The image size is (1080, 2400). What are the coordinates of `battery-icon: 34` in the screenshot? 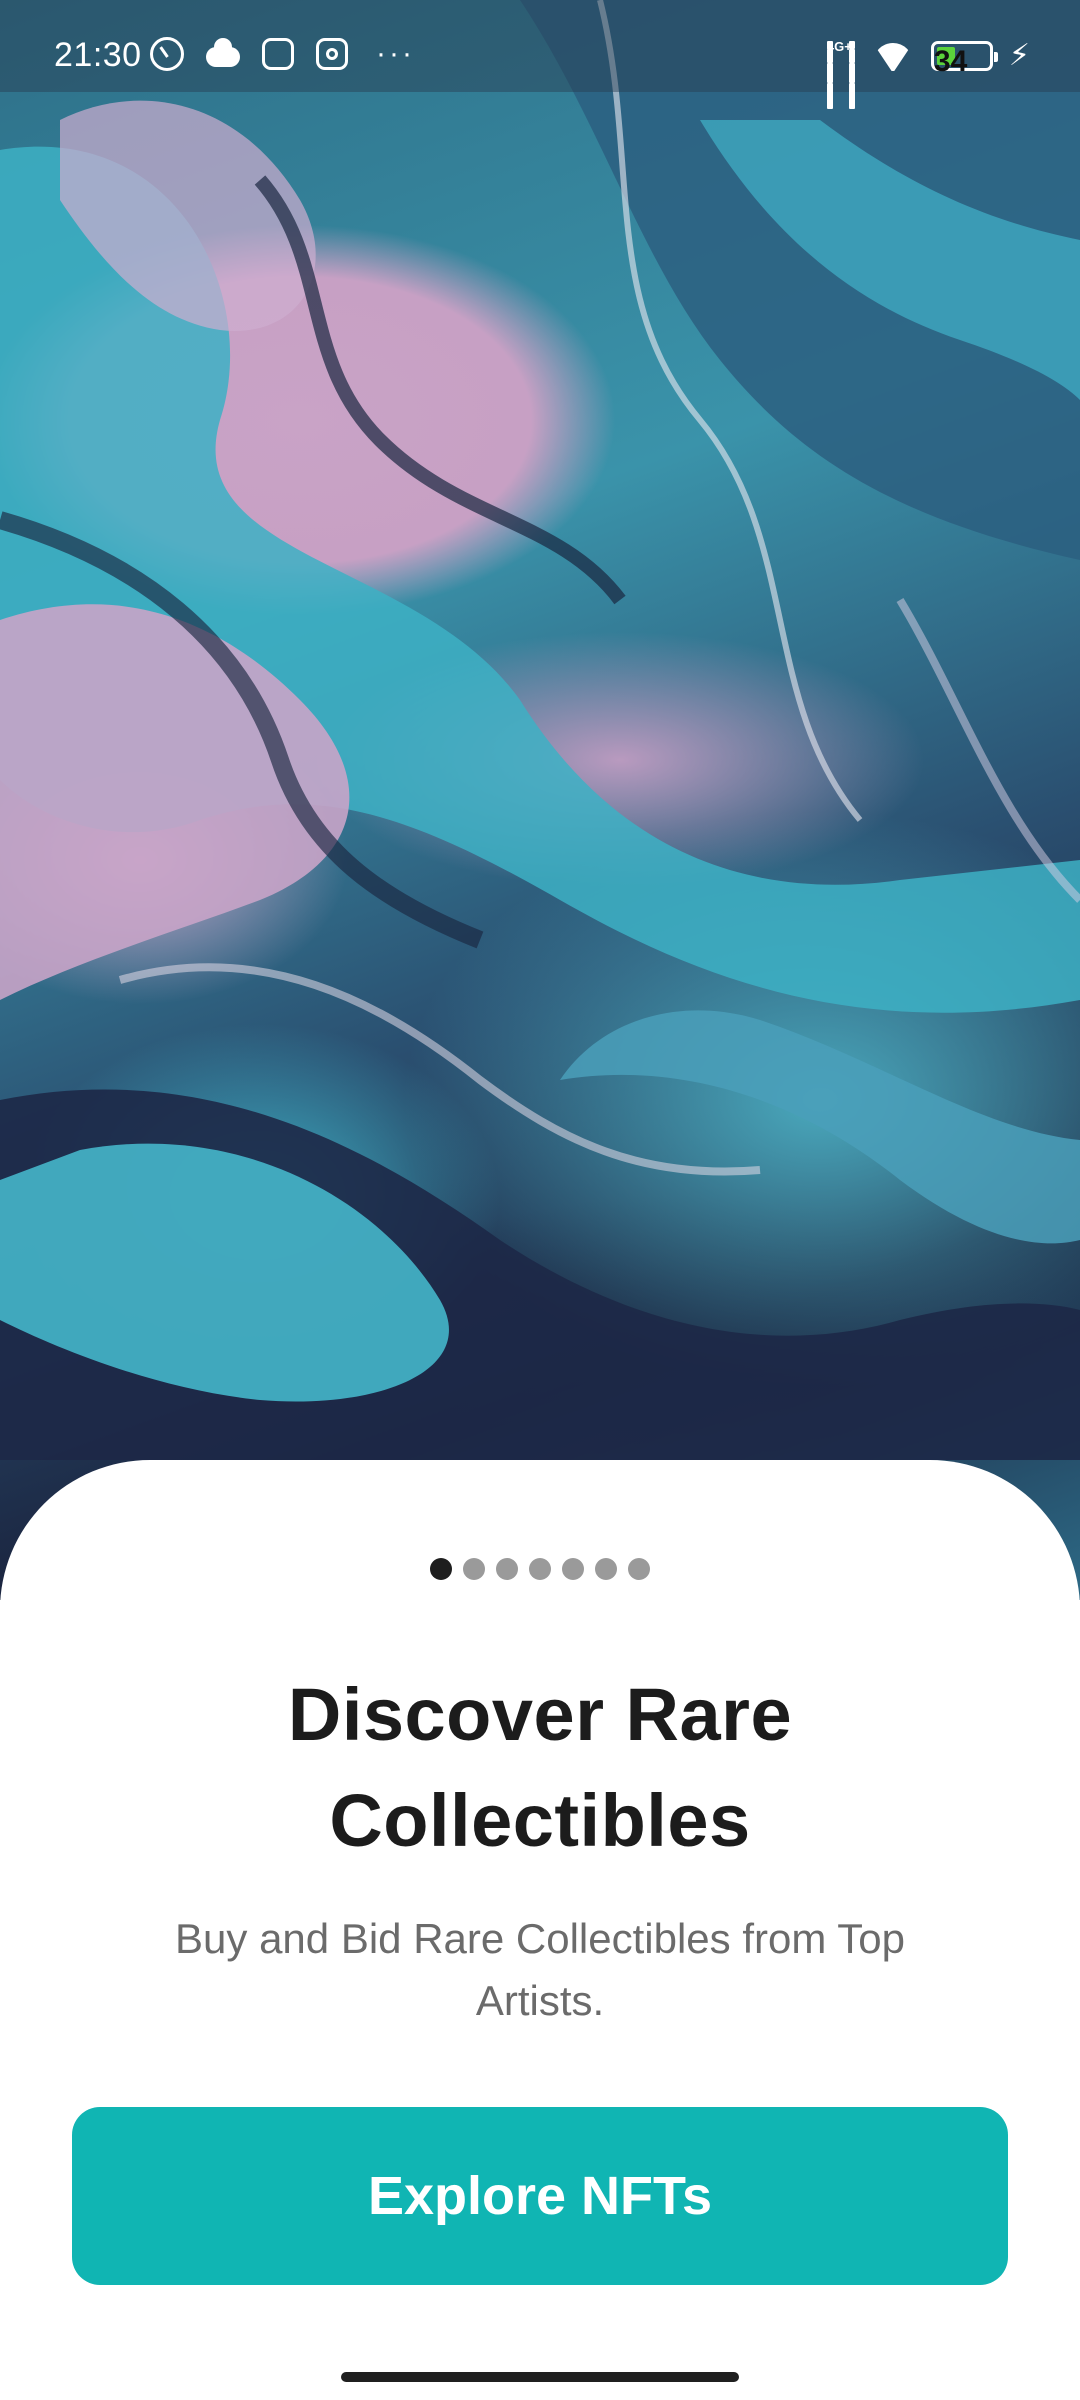 It's located at (964, 59).